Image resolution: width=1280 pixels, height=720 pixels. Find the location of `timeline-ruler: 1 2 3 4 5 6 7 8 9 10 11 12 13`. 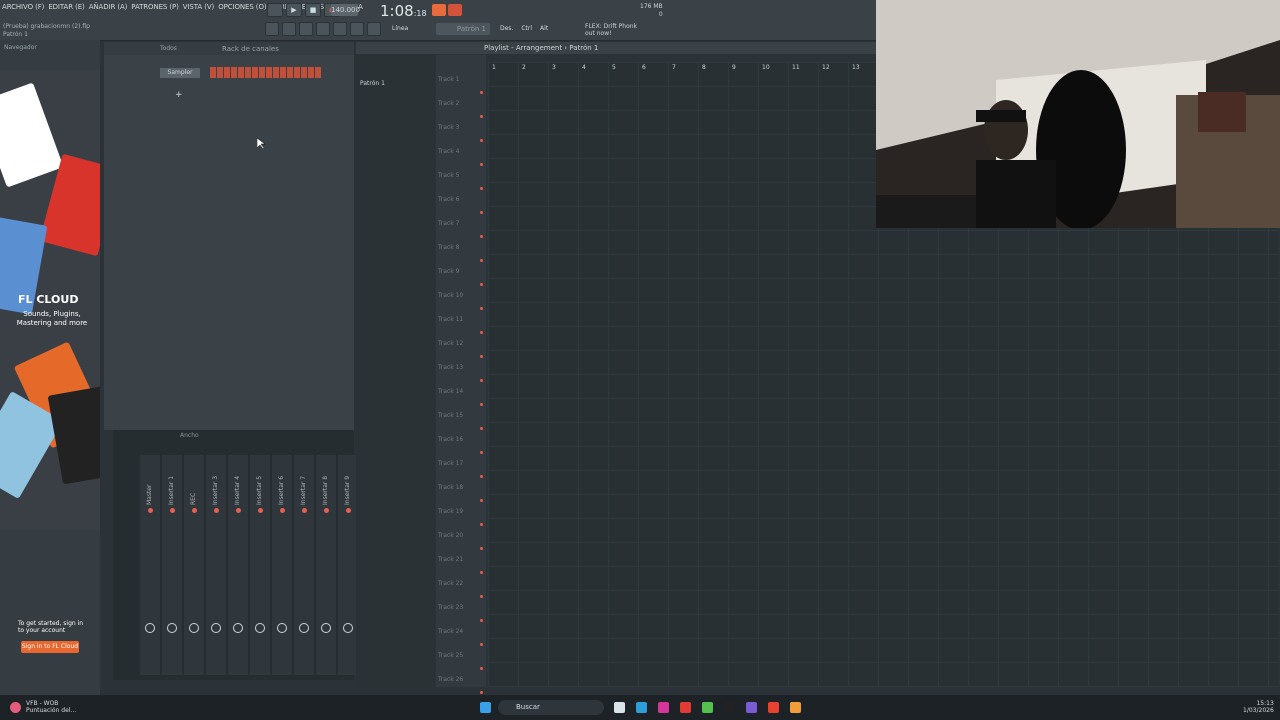

timeline-ruler: 1 2 3 4 5 6 7 8 9 10 11 12 13 is located at coordinates (683, 69).